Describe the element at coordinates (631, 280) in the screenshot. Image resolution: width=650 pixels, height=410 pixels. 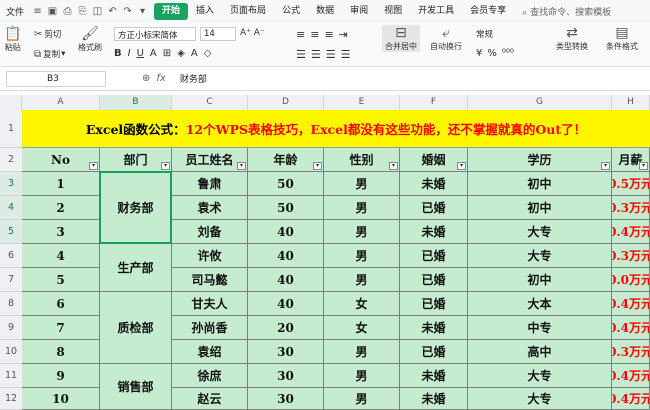
I see `cell-salary: 0.0万元` at that location.